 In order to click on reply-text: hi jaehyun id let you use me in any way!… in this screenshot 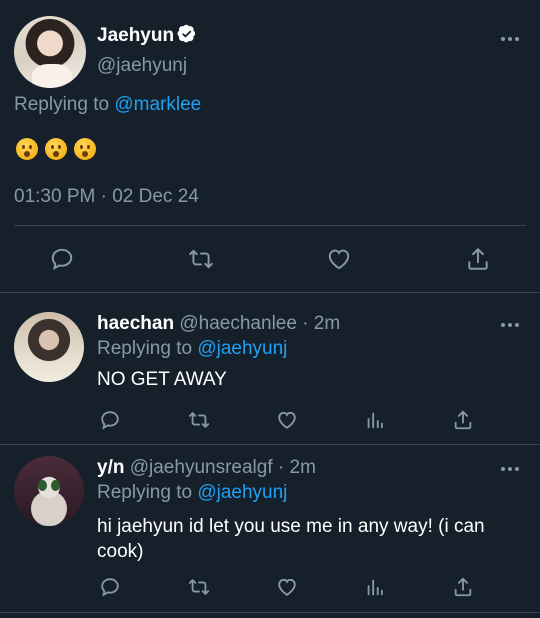, I will do `click(291, 539)`.